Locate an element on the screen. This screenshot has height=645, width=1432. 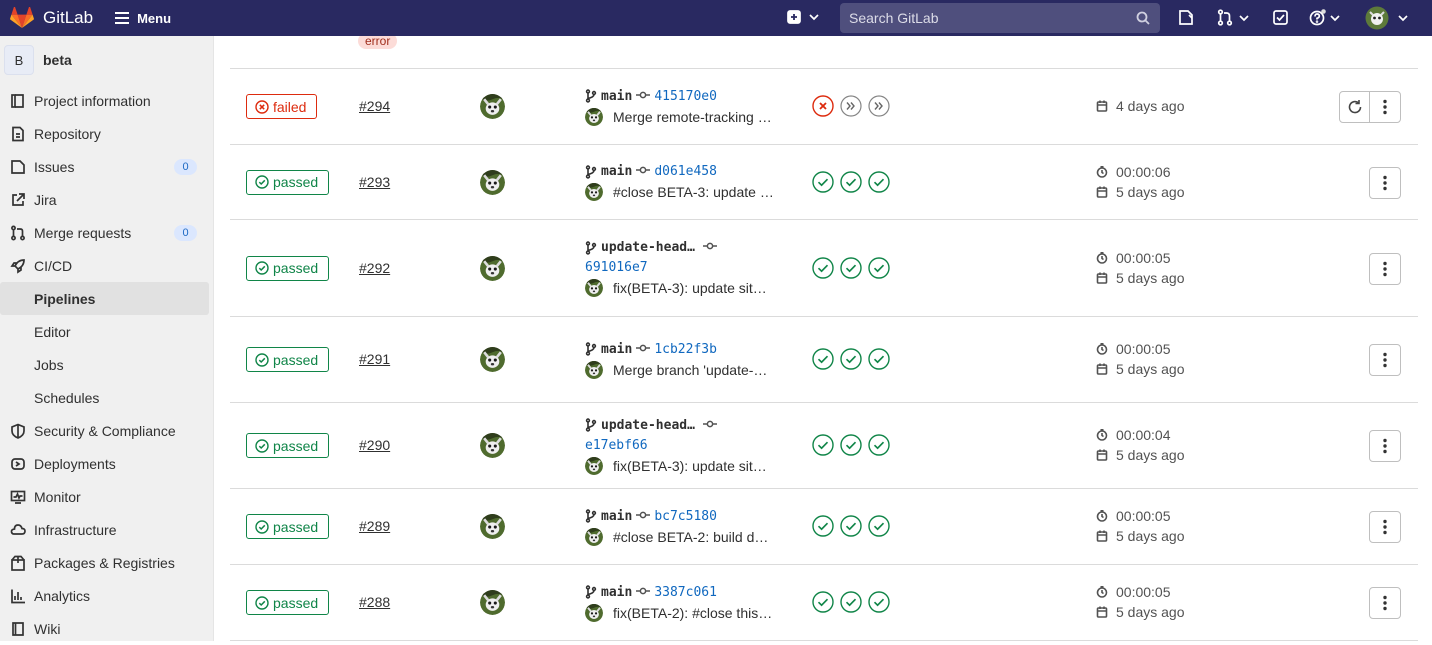
pipeline-id-link: #291 is located at coordinates (374, 359).